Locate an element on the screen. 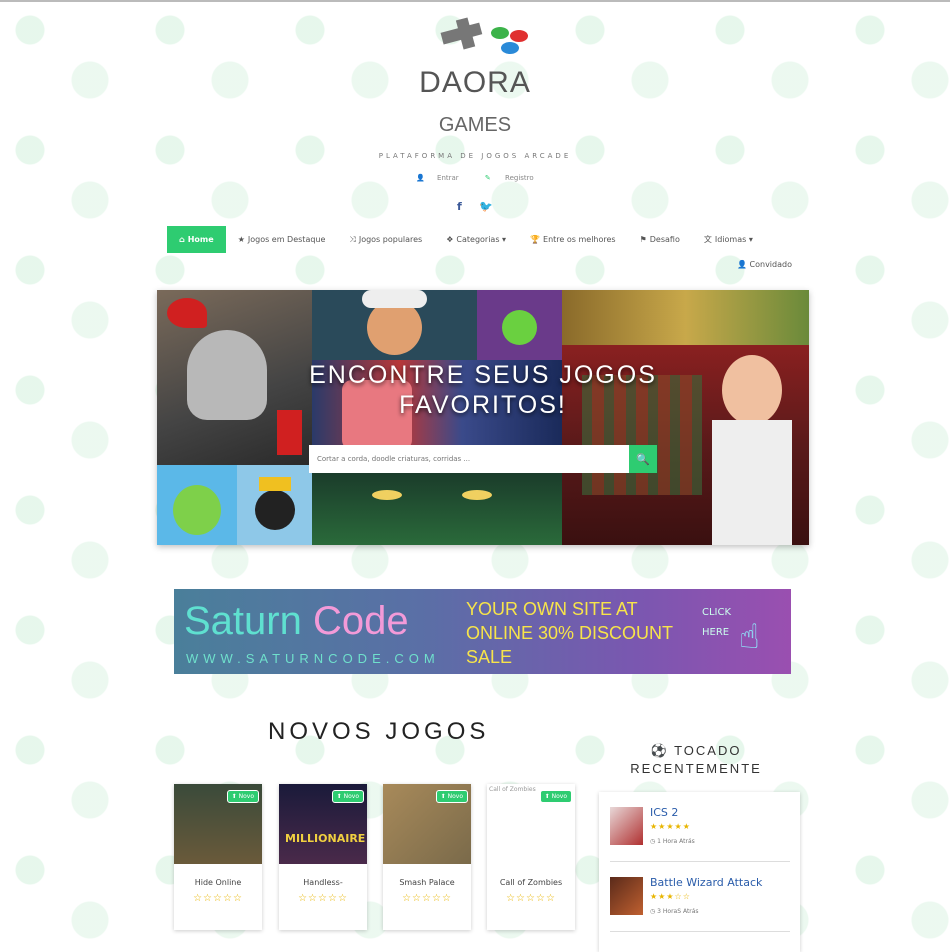 The image size is (950, 952). twitter-icon: 🐦 is located at coordinates (486, 206).